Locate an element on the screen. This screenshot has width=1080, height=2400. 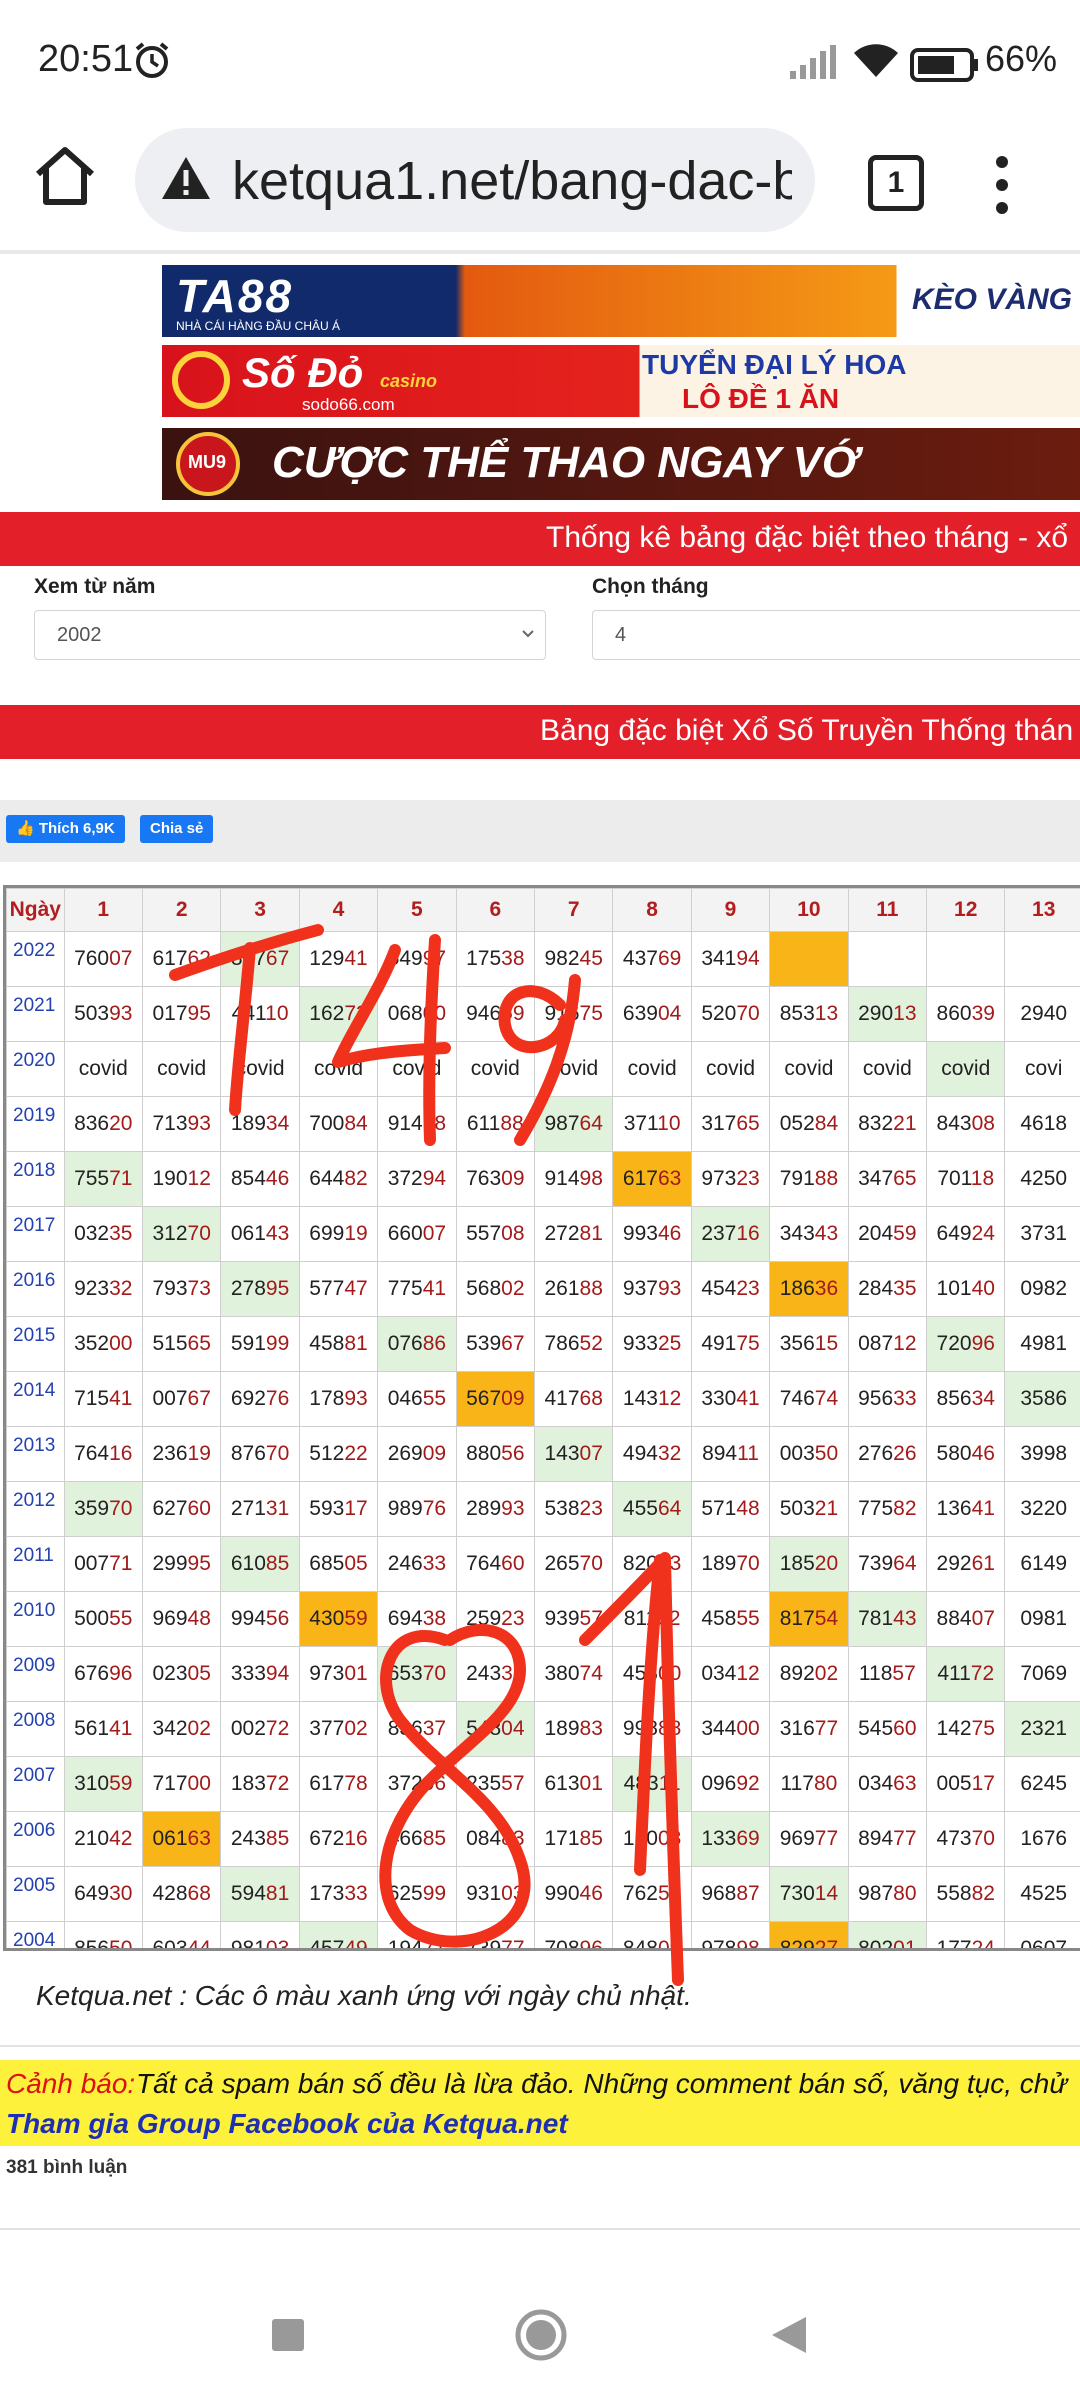
result-cell: 26570 is located at coordinates (573, 1564).